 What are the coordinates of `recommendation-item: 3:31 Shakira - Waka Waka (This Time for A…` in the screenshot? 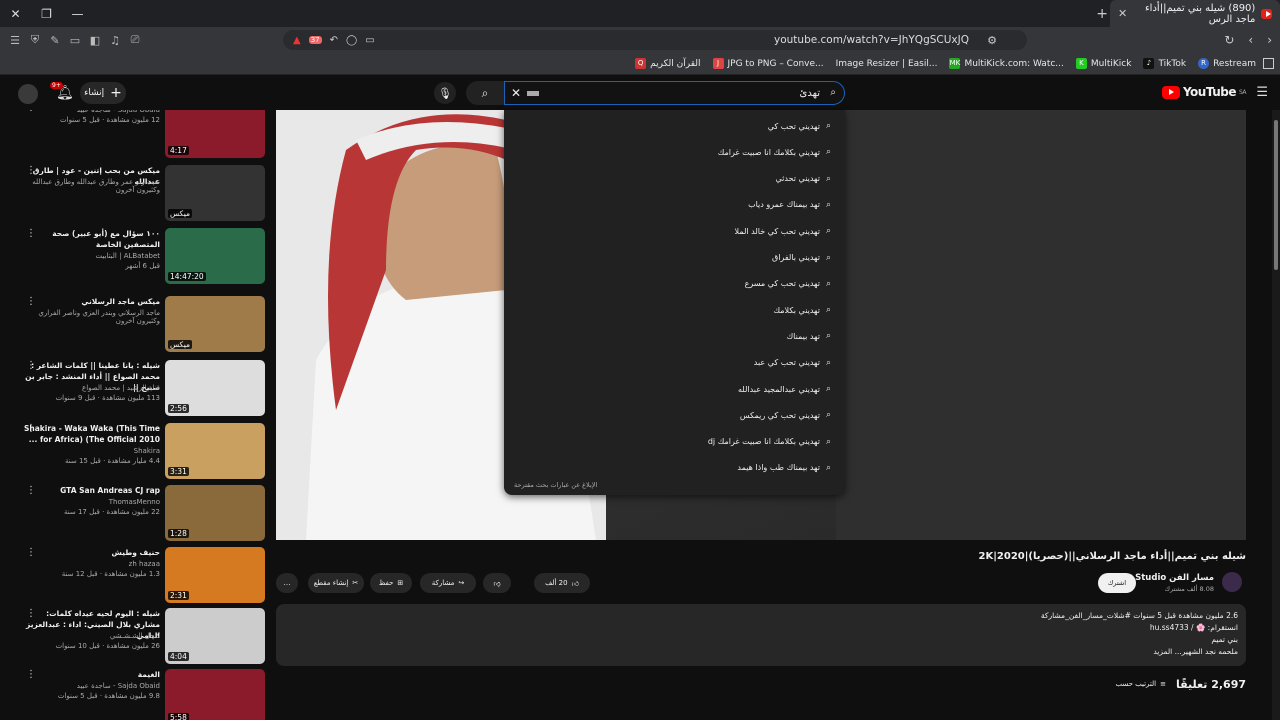 It's located at (135, 454).